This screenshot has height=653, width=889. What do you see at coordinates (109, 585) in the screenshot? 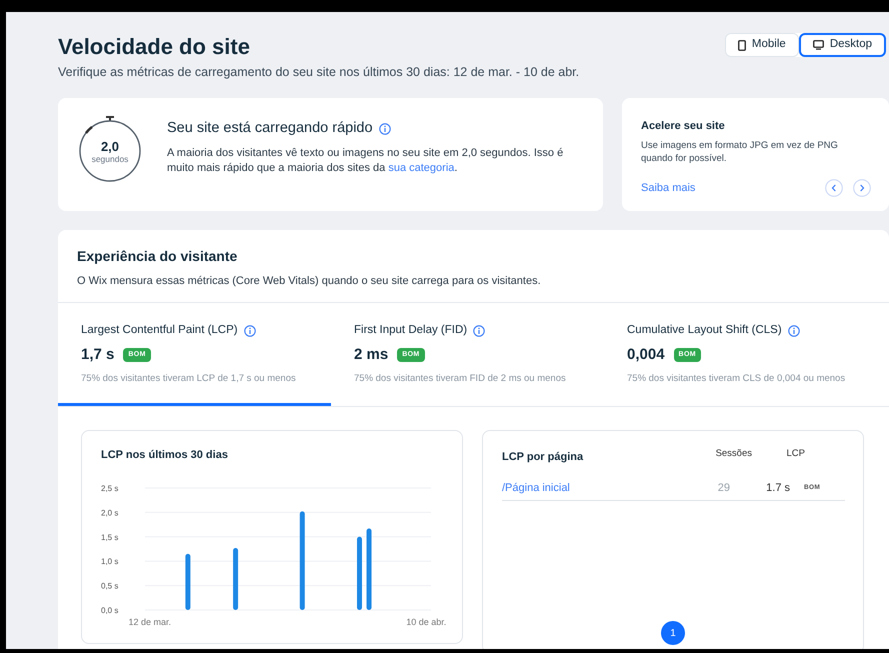
I see `axis-label: 0,5 s` at bounding box center [109, 585].